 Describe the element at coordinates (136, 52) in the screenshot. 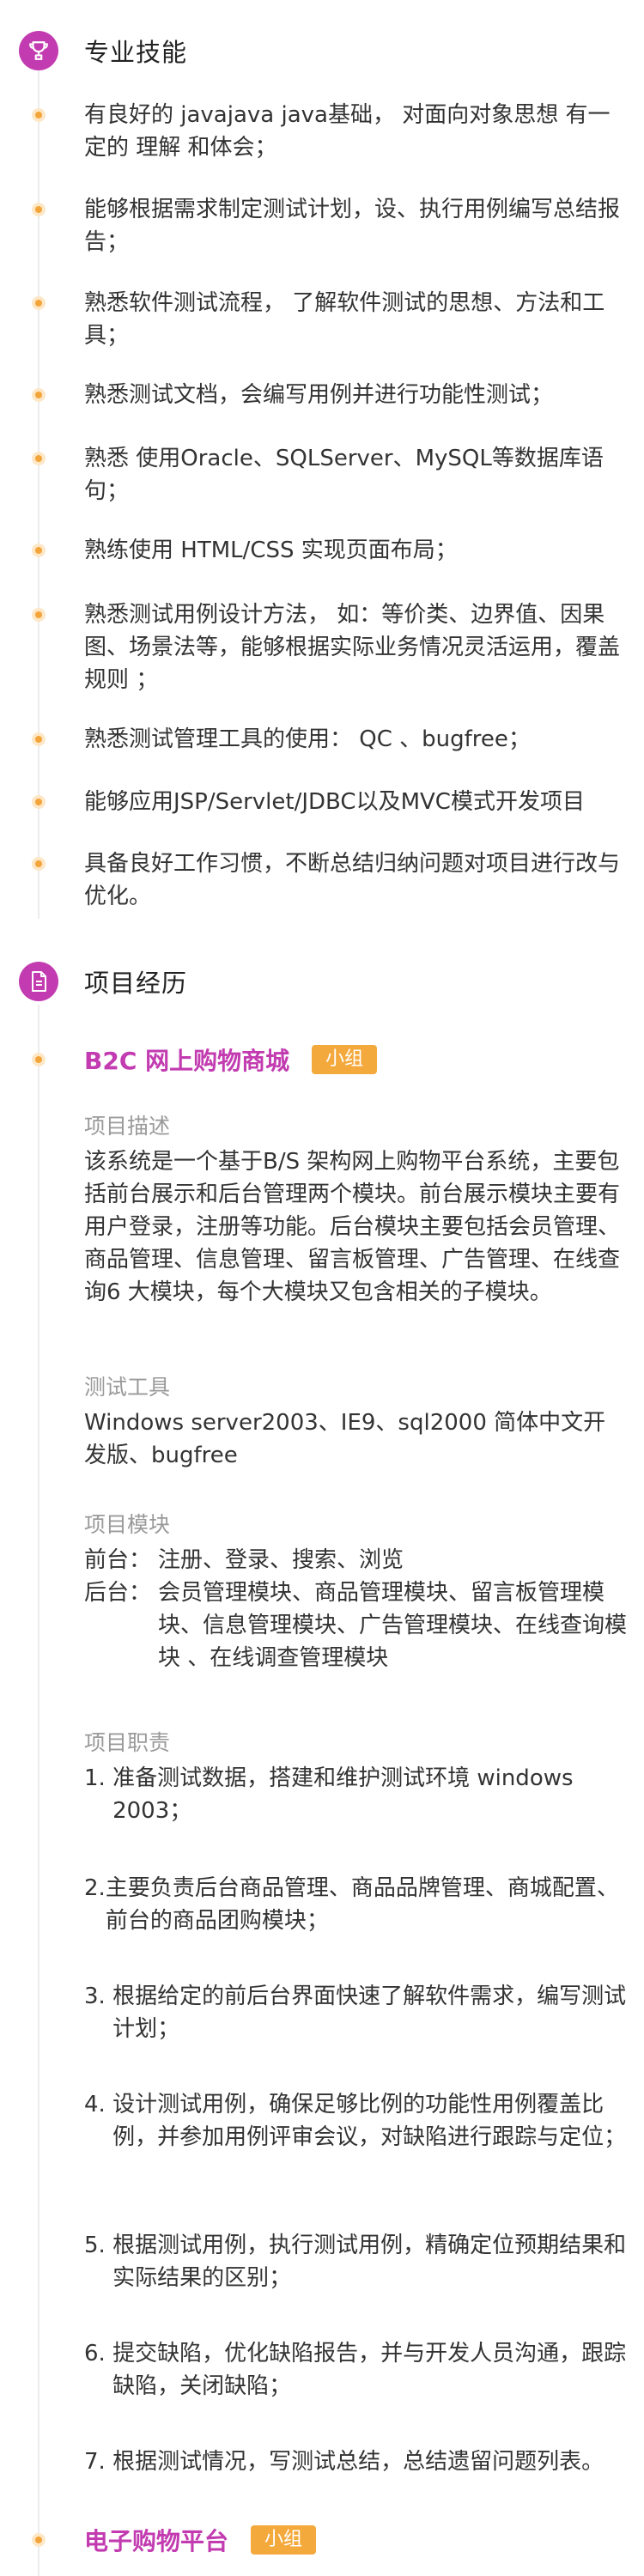

I see `skills-section-title: 专业技能` at that location.